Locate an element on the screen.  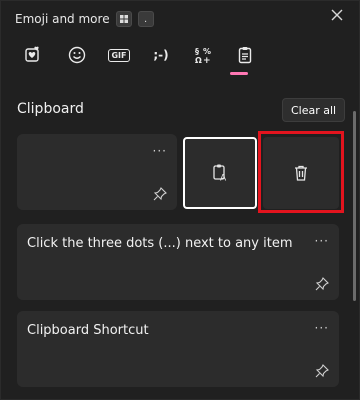
svg-text: Ω is located at coordinates (198, 60).